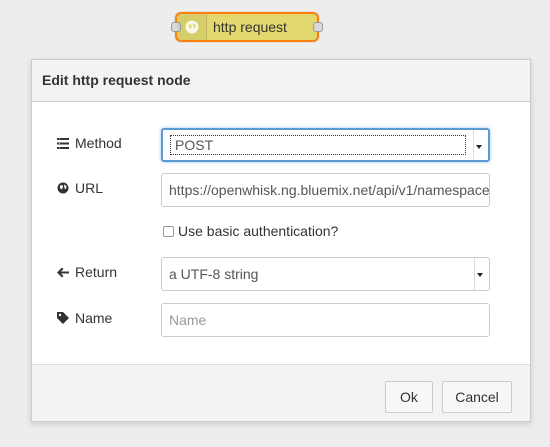 This screenshot has height=447, width=550. Describe the element at coordinates (98, 143) in the screenshot. I see `method-label-text: Method` at that location.